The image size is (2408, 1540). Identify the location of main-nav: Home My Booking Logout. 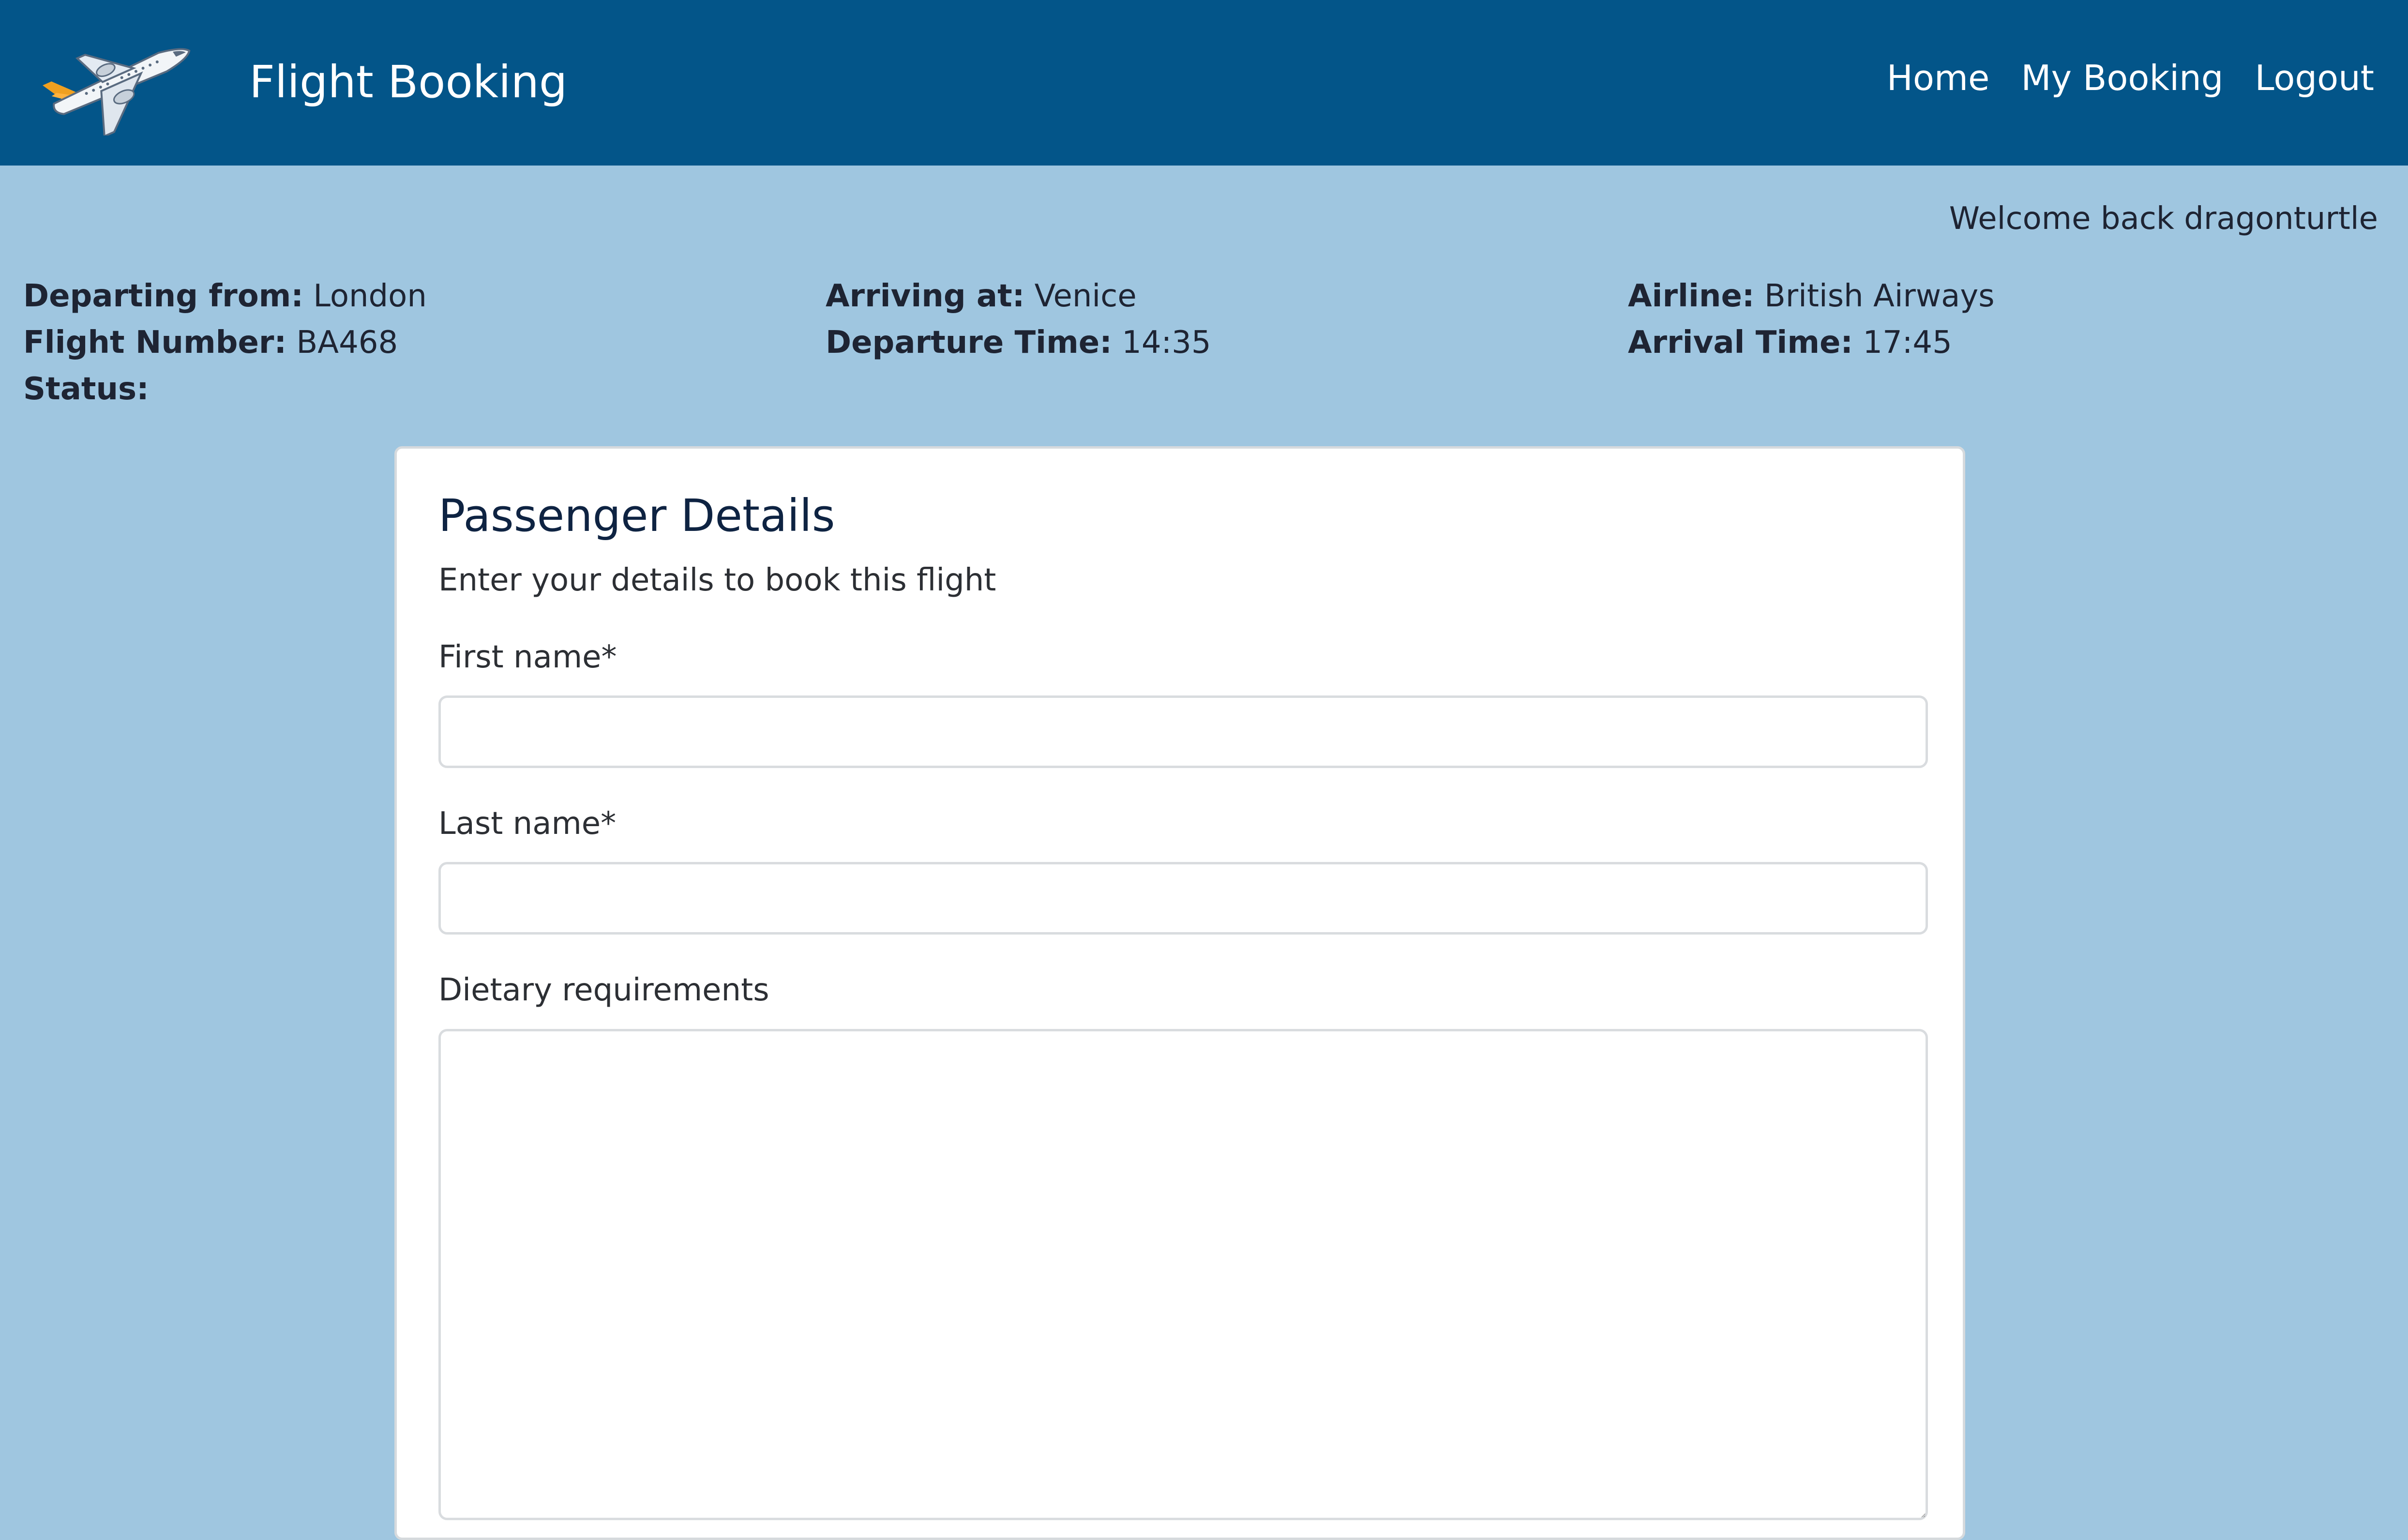
(2130, 77).